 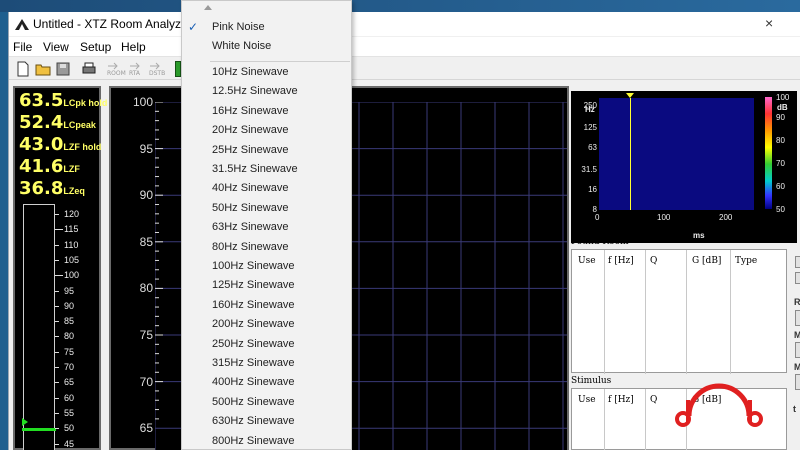 What do you see at coordinates (266, 306) in the screenshot?
I see `menu-item-sinewave: 160Hz Sinewave` at bounding box center [266, 306].